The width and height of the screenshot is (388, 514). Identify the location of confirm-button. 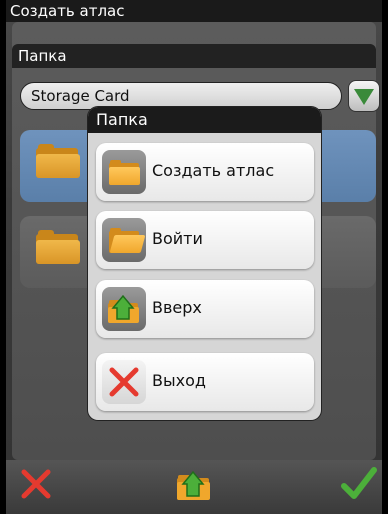
(359, 485).